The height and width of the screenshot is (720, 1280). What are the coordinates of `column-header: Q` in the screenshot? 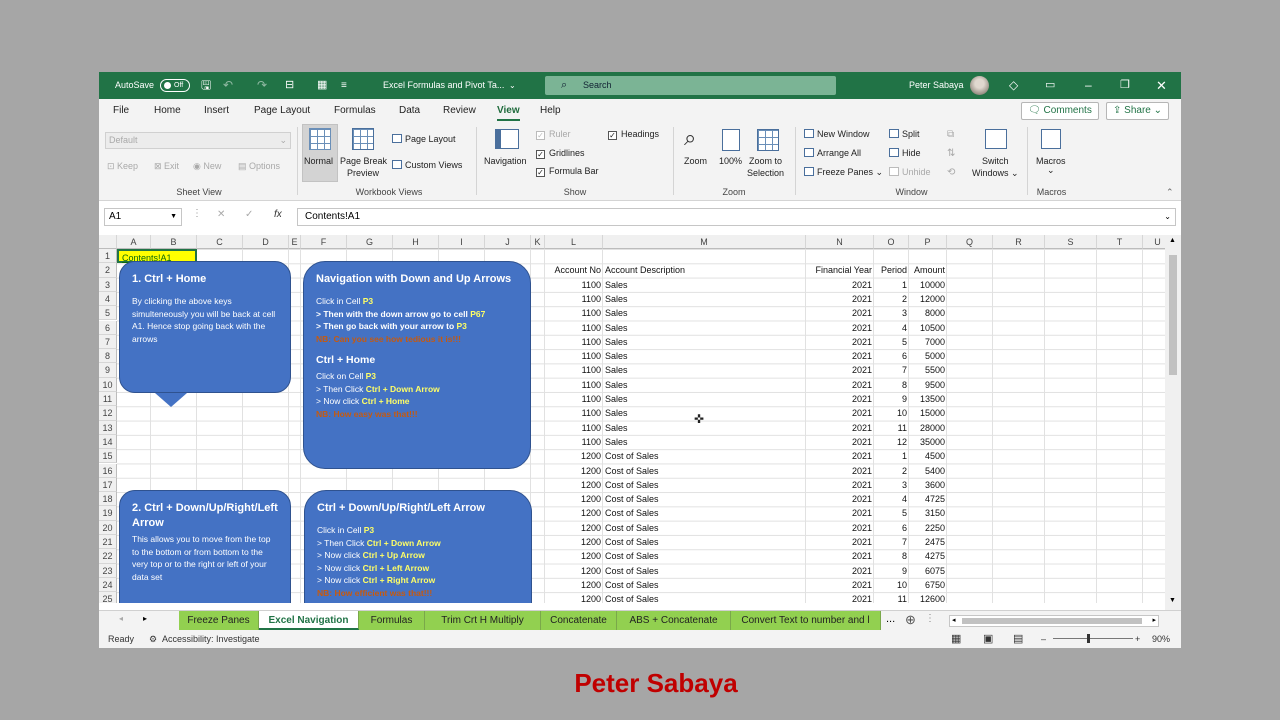 It's located at (970, 242).